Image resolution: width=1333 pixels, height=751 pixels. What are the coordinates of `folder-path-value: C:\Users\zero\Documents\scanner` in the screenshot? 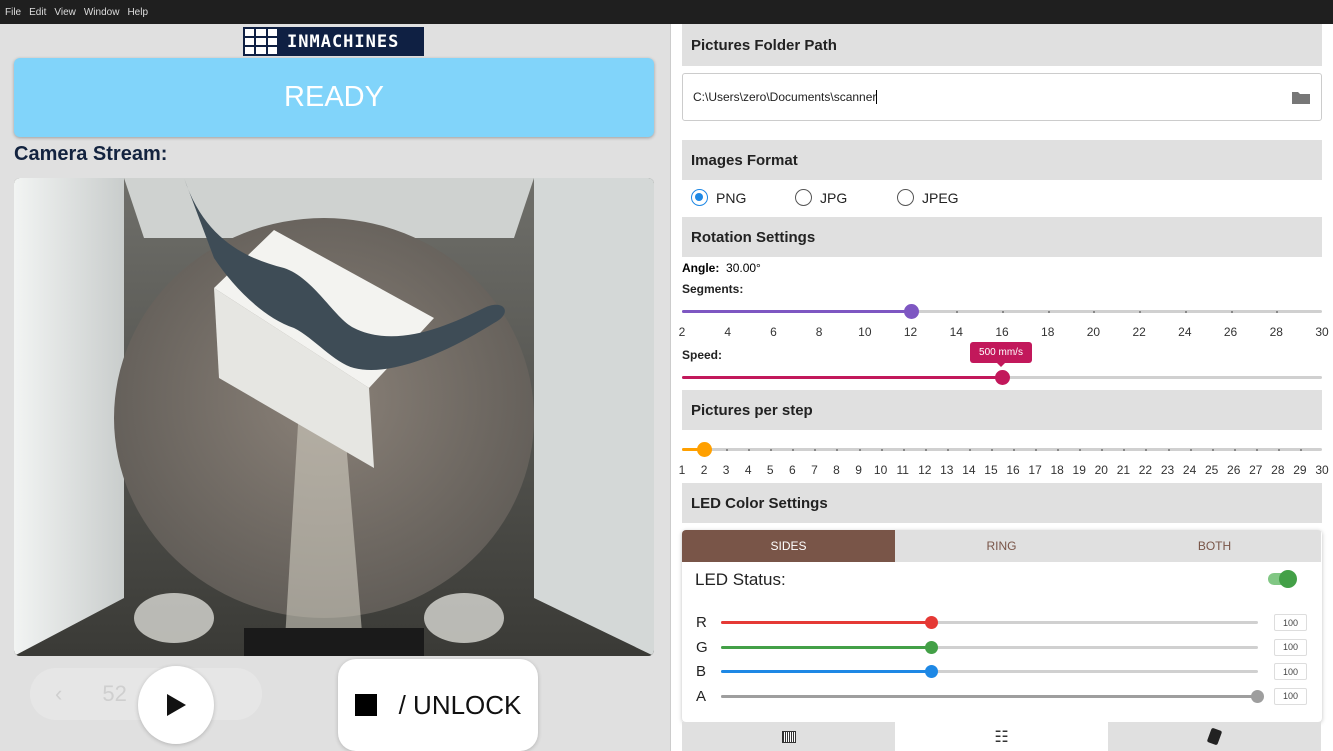 It's located at (785, 97).